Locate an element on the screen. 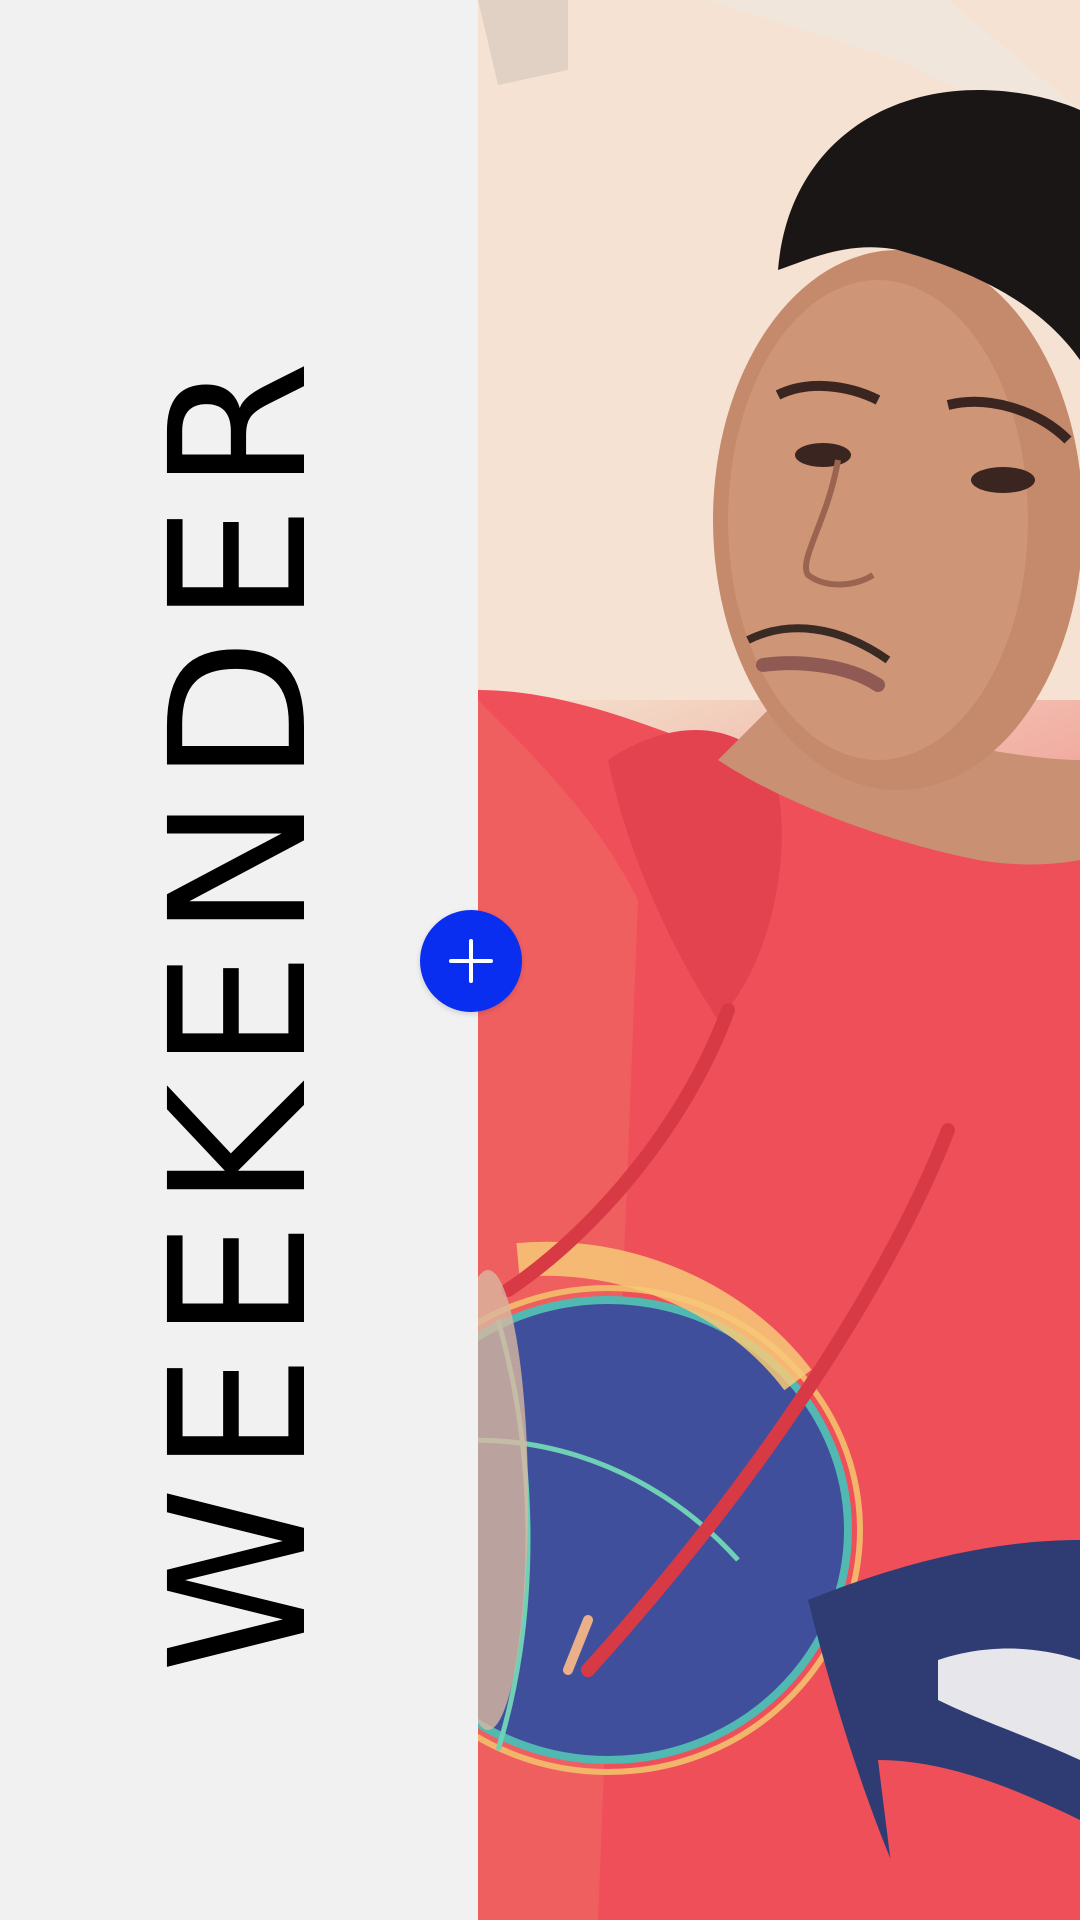 The width and height of the screenshot is (1080, 1920). plus-icon is located at coordinates (471, 961).